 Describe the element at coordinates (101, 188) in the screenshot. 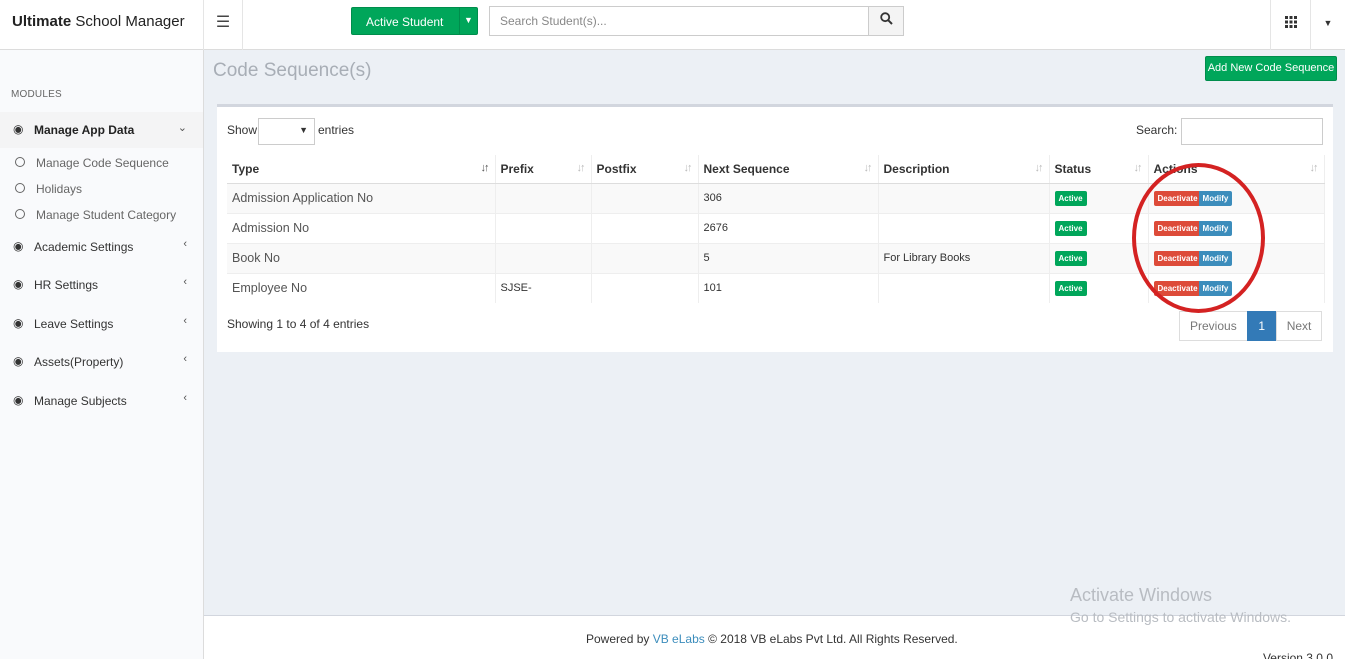

I see `sidebar-subitem-holidays: Holidays` at that location.